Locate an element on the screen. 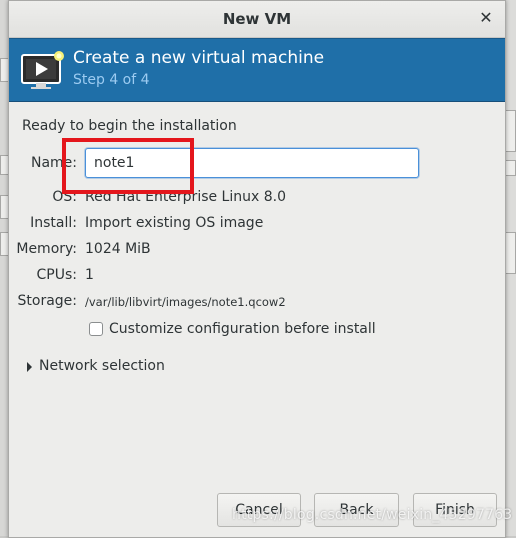 This screenshot has height=538, width=516. close-icon: ✕ is located at coordinates (486, 18).